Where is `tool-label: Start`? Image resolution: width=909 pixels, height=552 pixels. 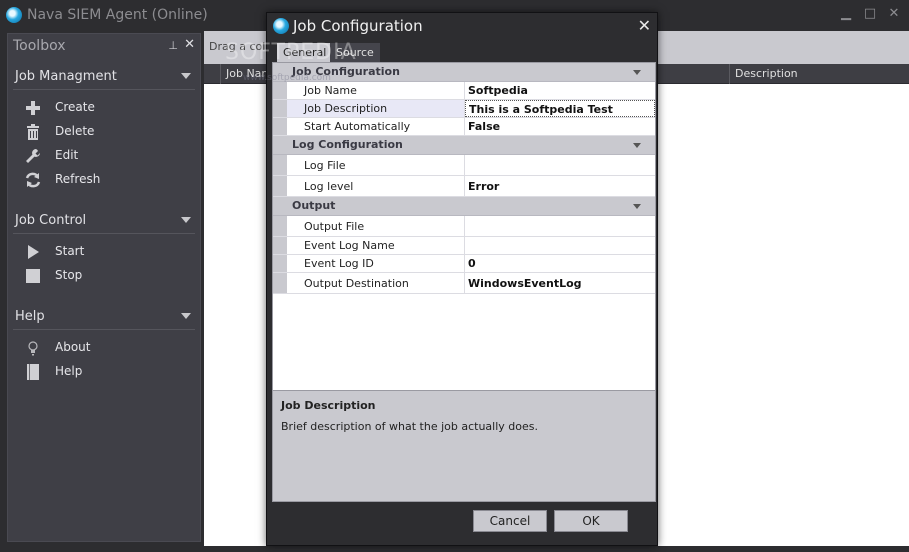 tool-label: Start is located at coordinates (70, 251).